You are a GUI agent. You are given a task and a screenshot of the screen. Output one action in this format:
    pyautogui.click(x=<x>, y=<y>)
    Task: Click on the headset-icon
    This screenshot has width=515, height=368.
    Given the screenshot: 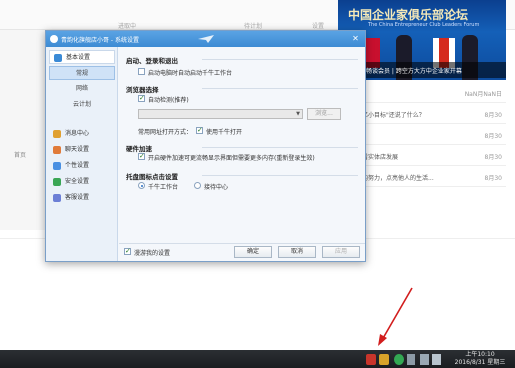 What is the action you would take?
    pyautogui.click(x=57, y=198)
    